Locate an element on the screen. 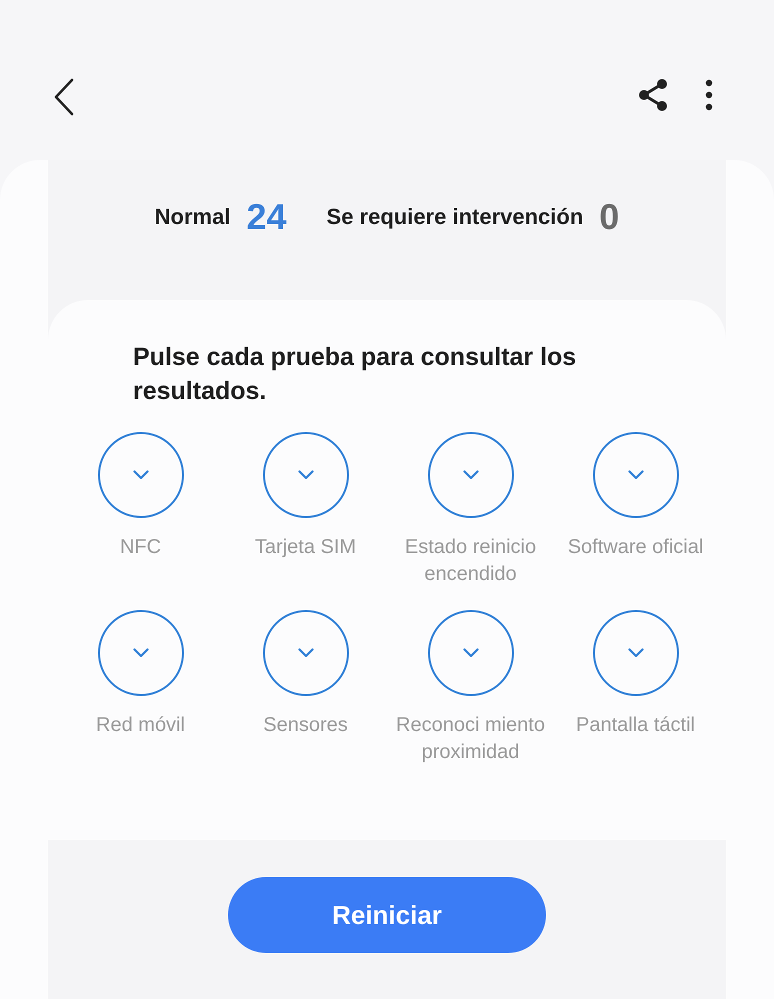  test-label: Red móvil is located at coordinates (140, 725).